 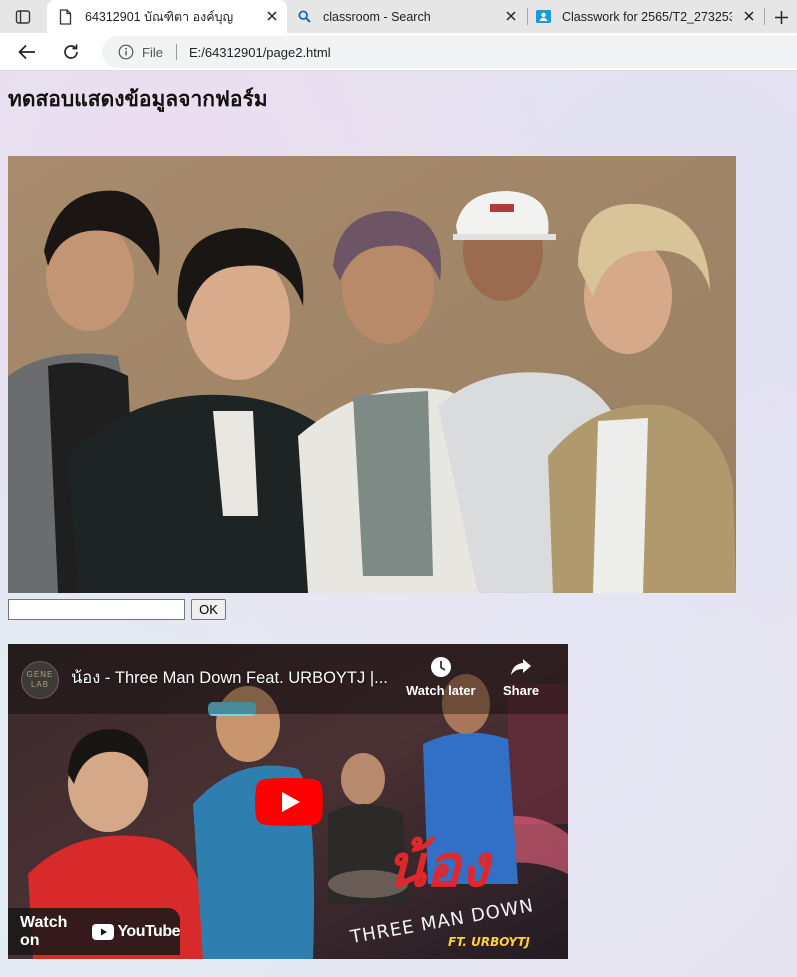 What do you see at coordinates (71, 52) in the screenshot?
I see `refresh-icon` at bounding box center [71, 52].